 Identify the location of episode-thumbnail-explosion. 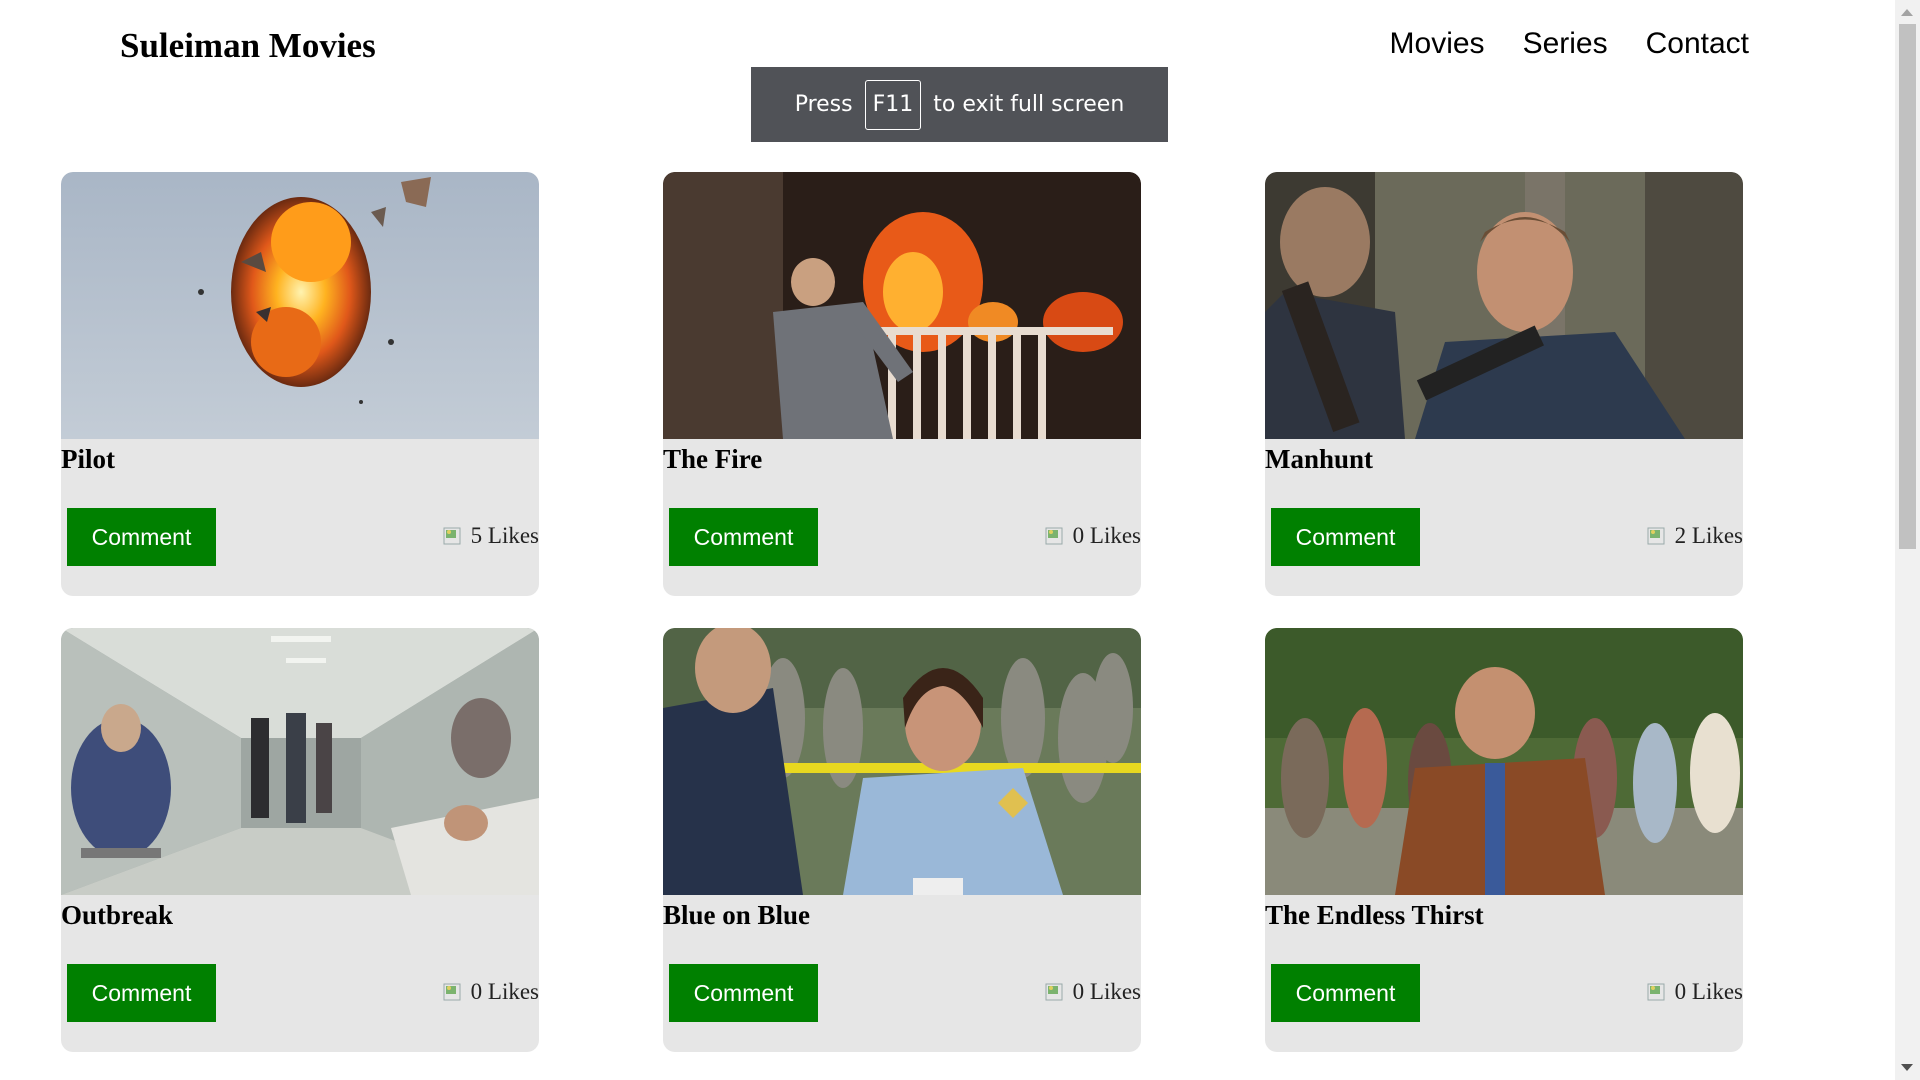
(300, 305).